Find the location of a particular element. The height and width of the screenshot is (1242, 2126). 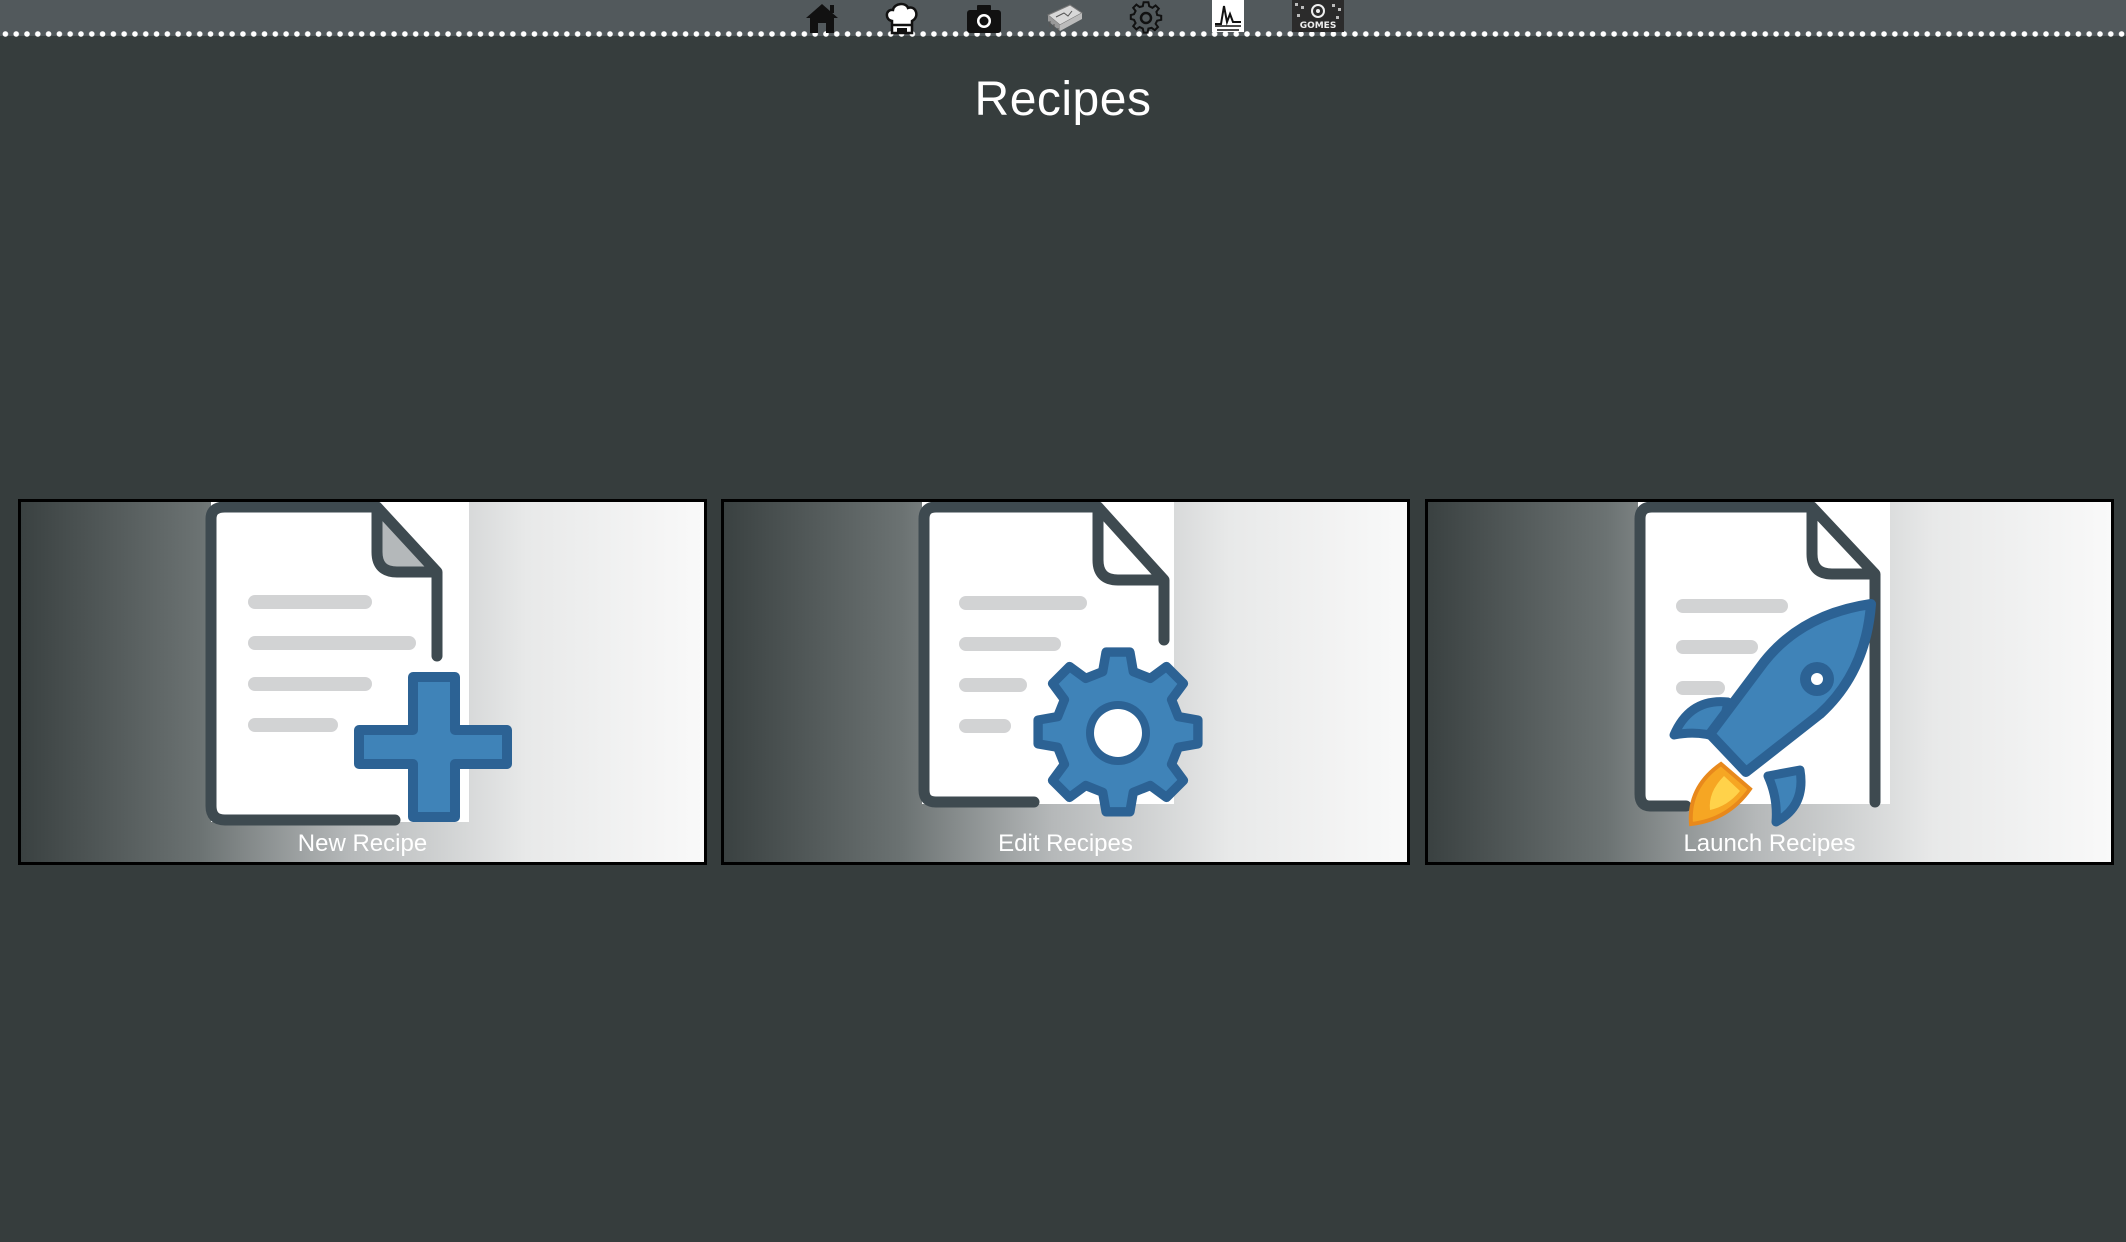

page-title: Recipes is located at coordinates (1063, 99).